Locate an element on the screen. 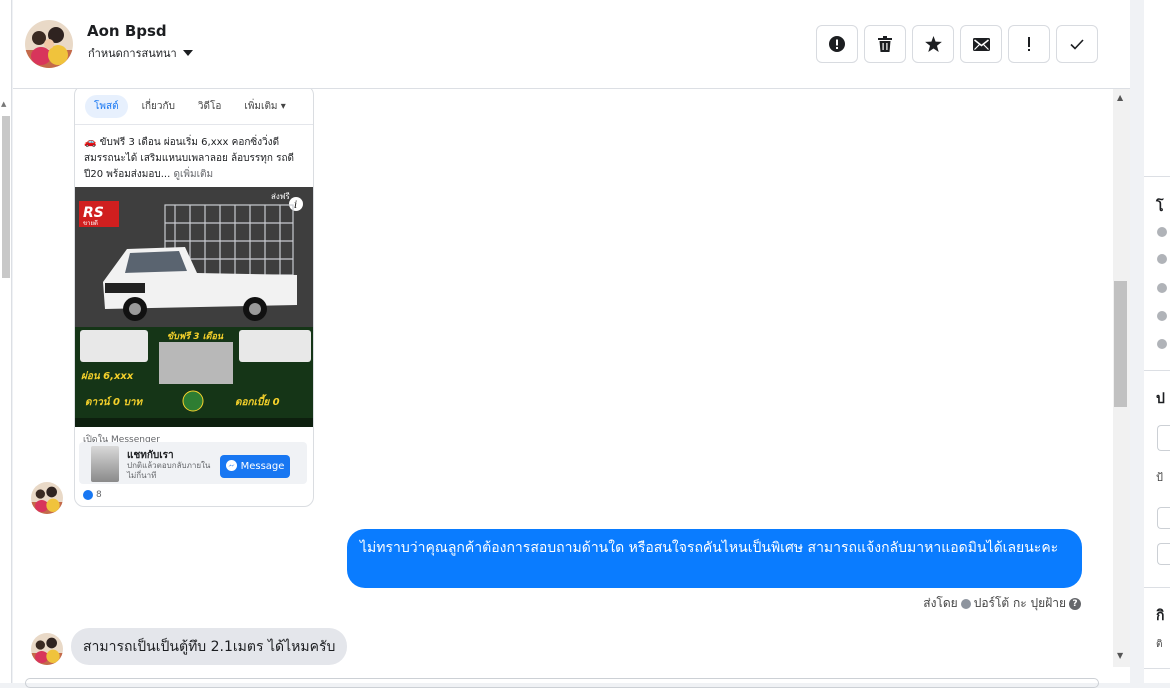 The width and height of the screenshot is (1170, 688). sender-name: ปอร์โต้ กะ ปุยฝ้าย is located at coordinates (1019, 603).